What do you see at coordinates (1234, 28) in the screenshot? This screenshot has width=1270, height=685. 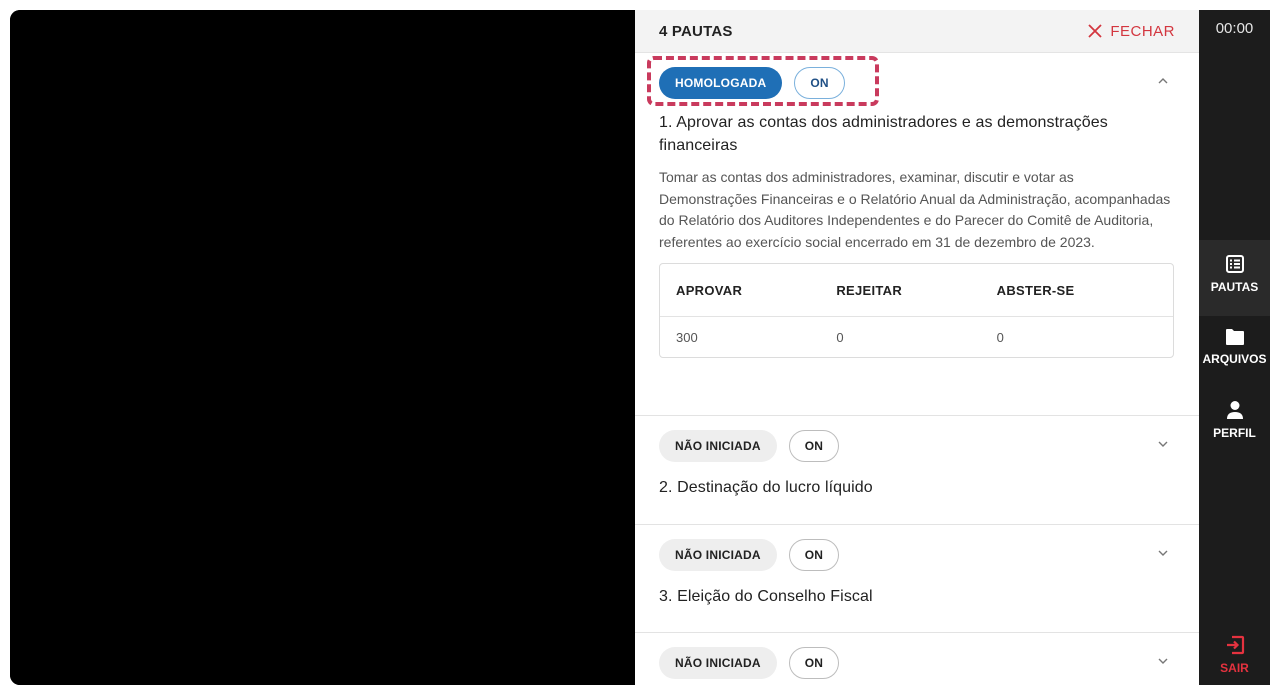 I see `timer: 00:00` at bounding box center [1234, 28].